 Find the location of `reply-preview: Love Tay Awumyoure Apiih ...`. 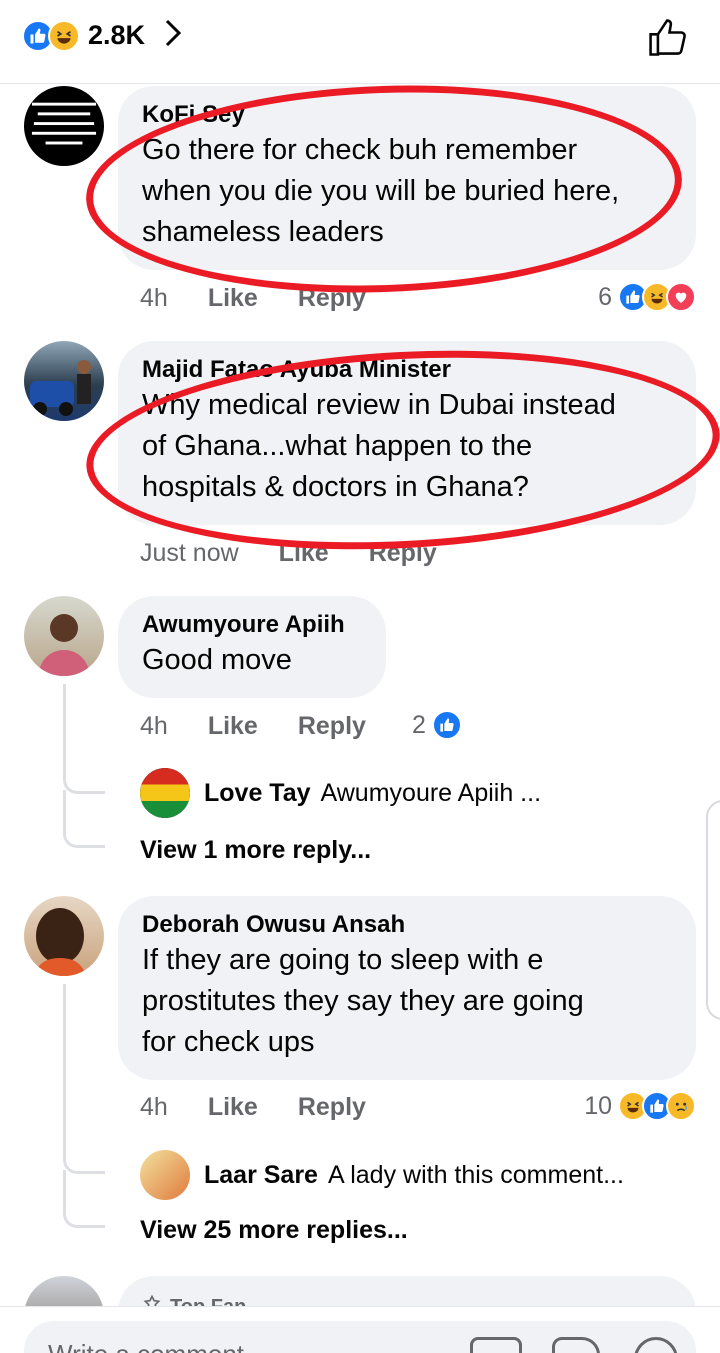

reply-preview: Love Tay Awumyoure Apiih ... is located at coordinates (340, 793).